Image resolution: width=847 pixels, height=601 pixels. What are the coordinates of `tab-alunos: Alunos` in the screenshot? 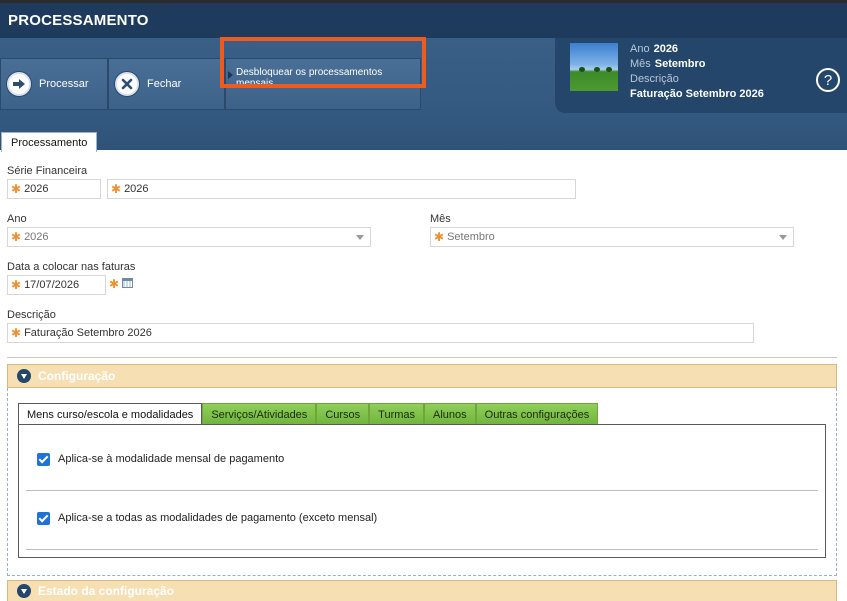 It's located at (450, 414).